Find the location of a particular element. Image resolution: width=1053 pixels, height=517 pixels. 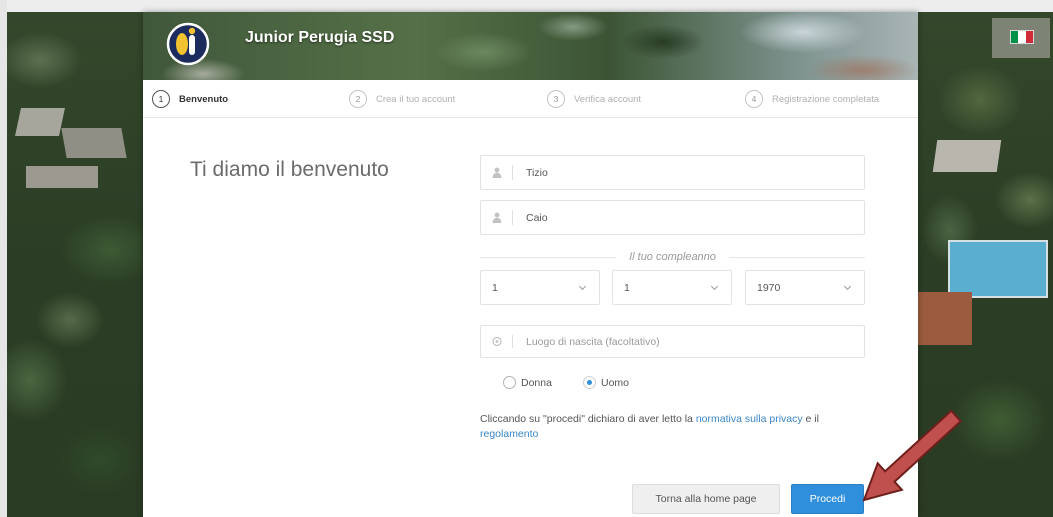

step-number: 2 is located at coordinates (358, 99).